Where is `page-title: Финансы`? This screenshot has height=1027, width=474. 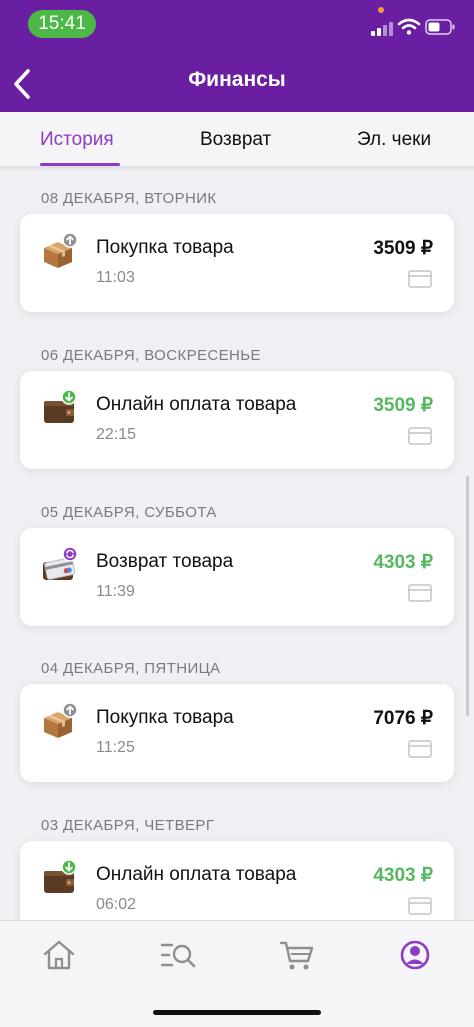 page-title: Финансы is located at coordinates (237, 79).